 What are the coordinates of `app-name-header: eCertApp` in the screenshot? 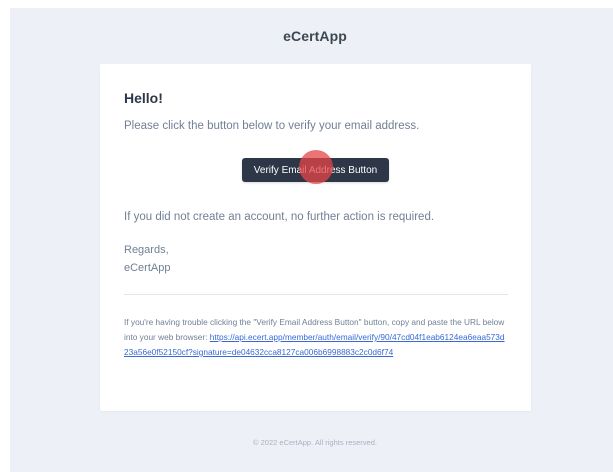 It's located at (306, 36).